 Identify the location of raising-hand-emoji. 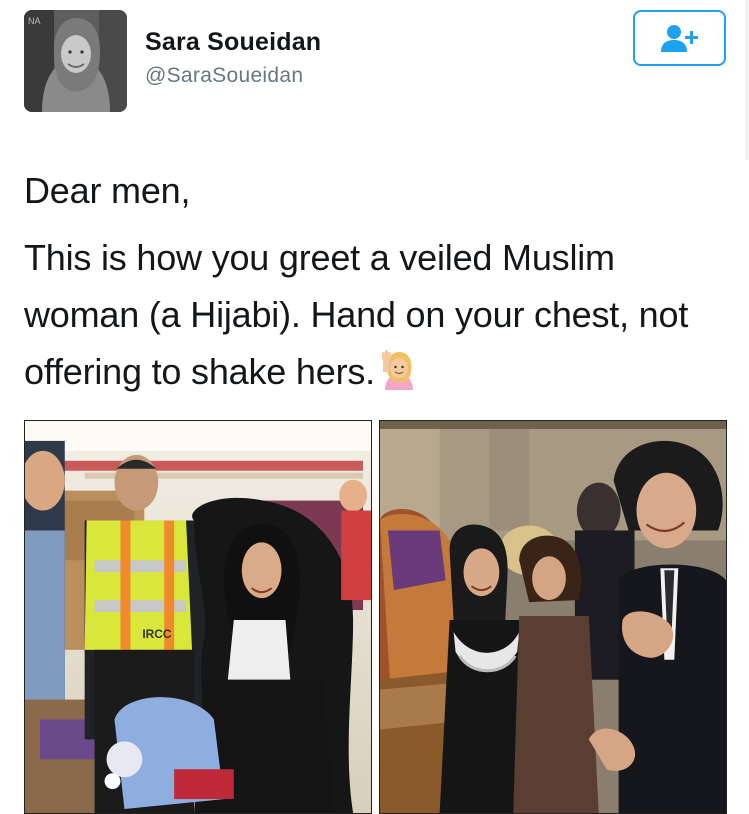
(397, 370).